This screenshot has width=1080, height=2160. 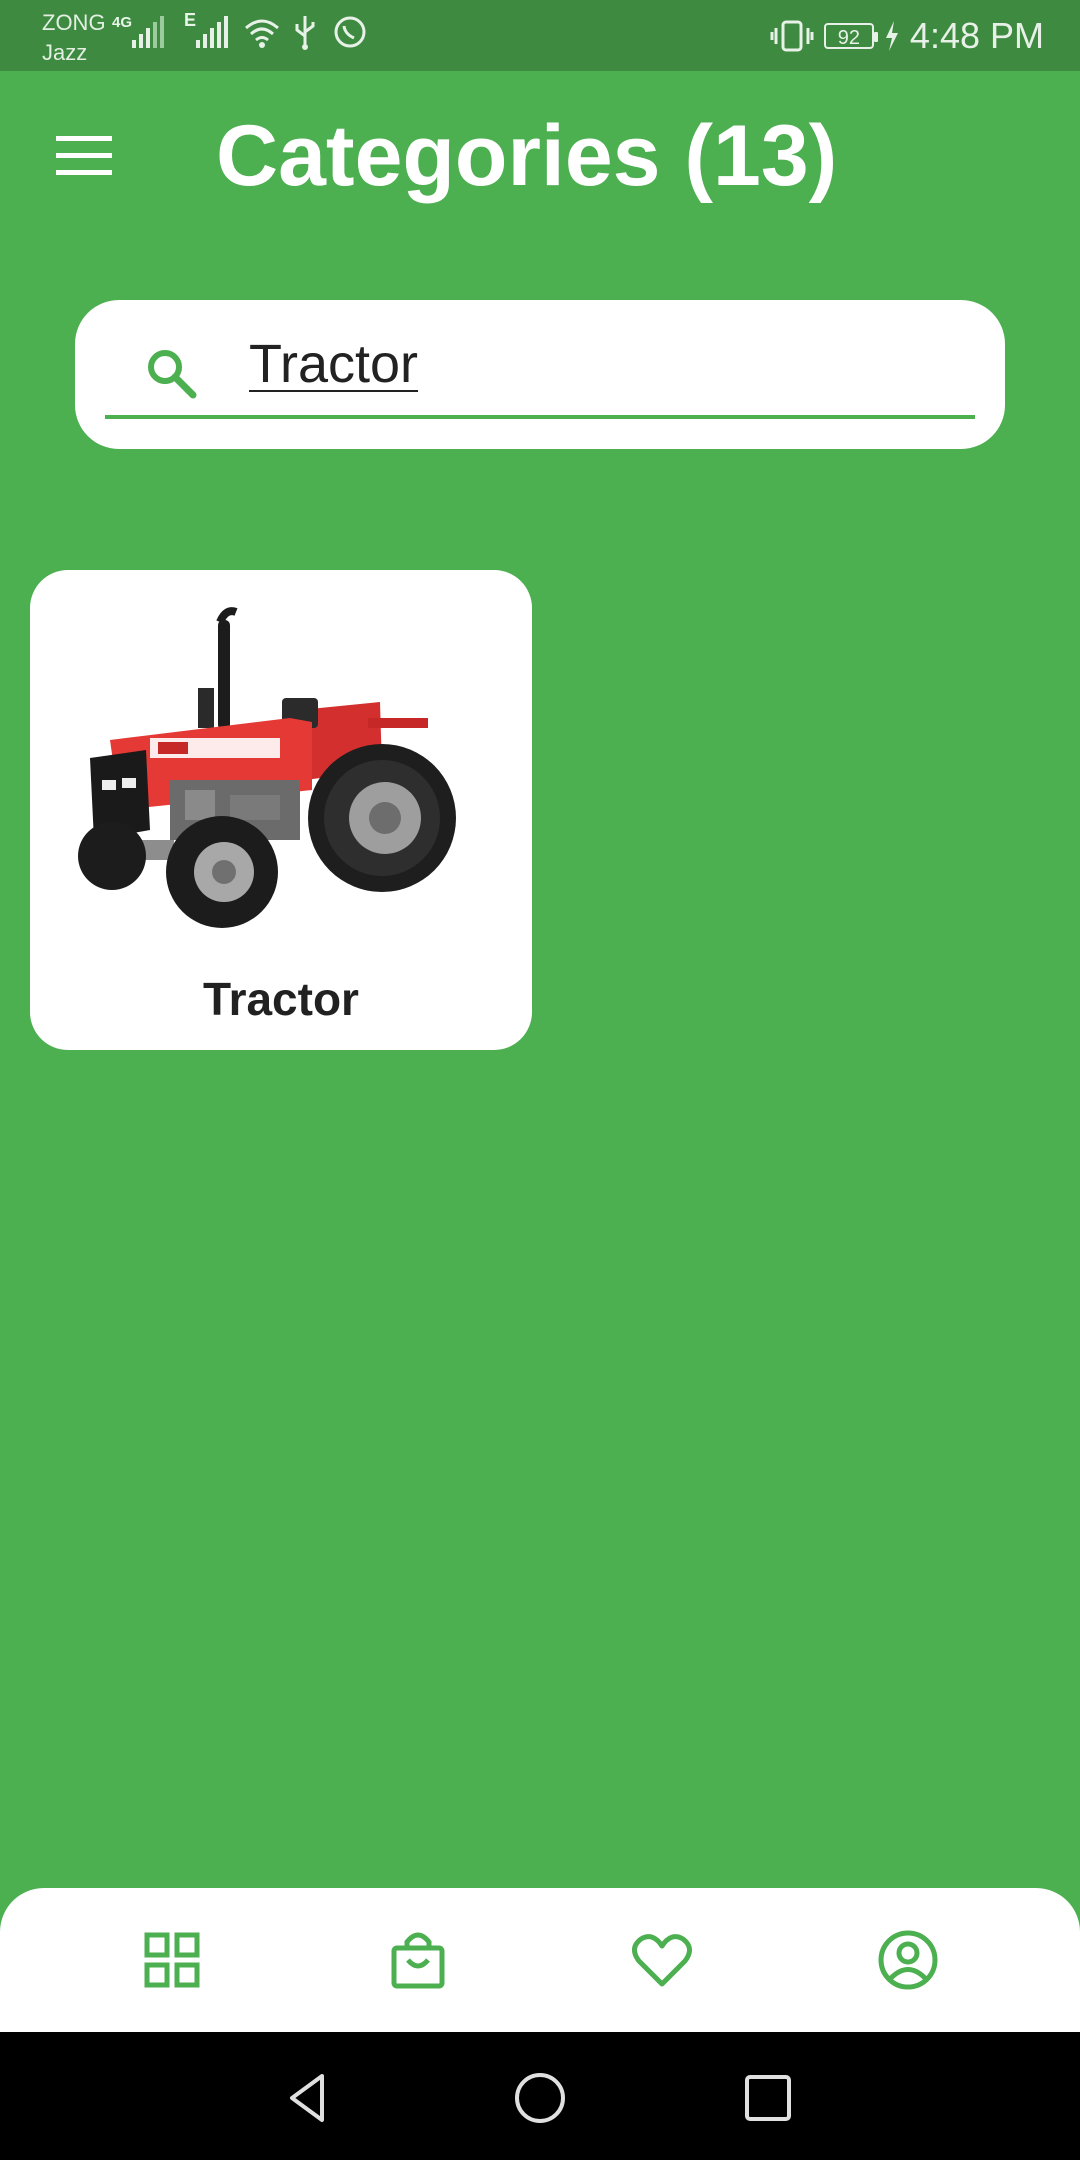 What do you see at coordinates (172, 374) in the screenshot?
I see `search-icon` at bounding box center [172, 374].